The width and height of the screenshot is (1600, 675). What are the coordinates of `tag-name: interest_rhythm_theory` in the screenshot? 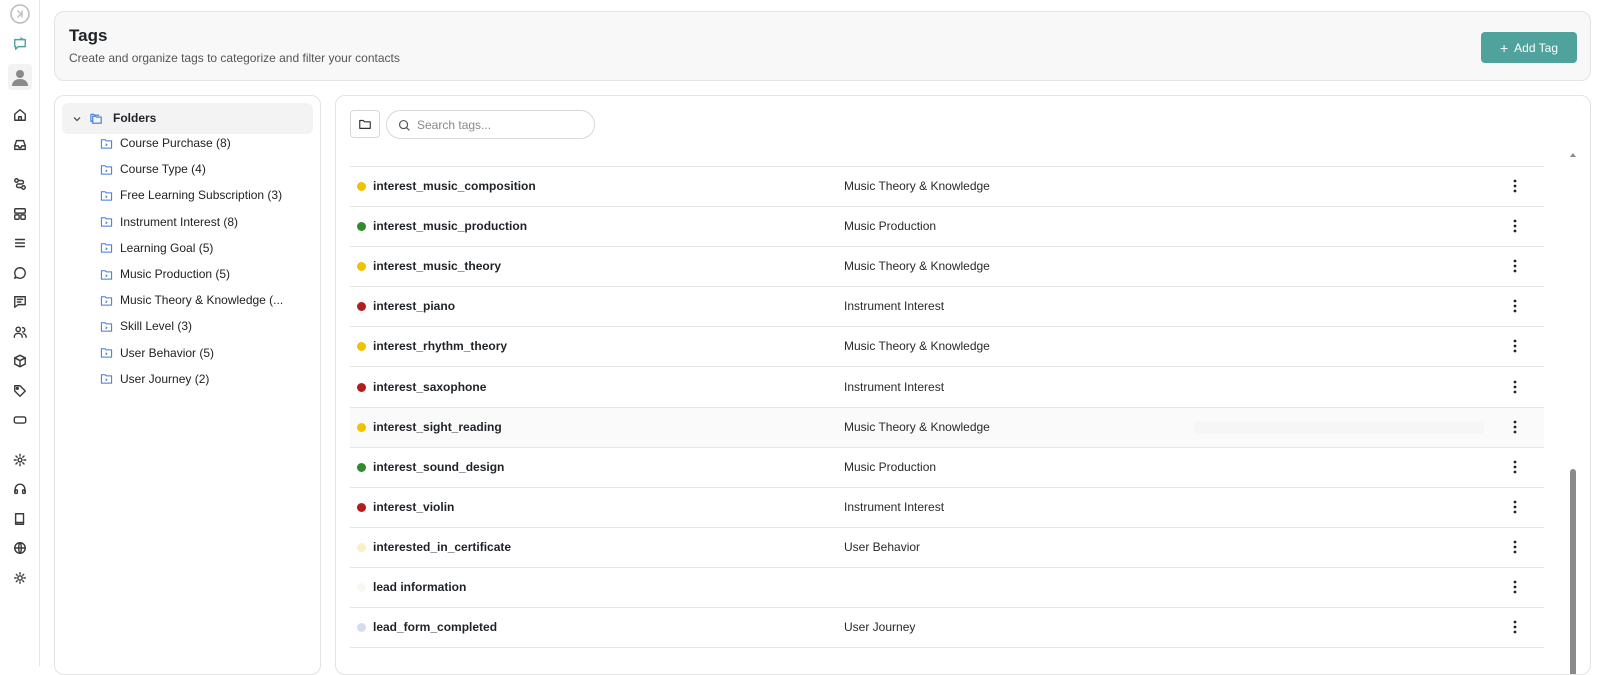 It's located at (440, 346).